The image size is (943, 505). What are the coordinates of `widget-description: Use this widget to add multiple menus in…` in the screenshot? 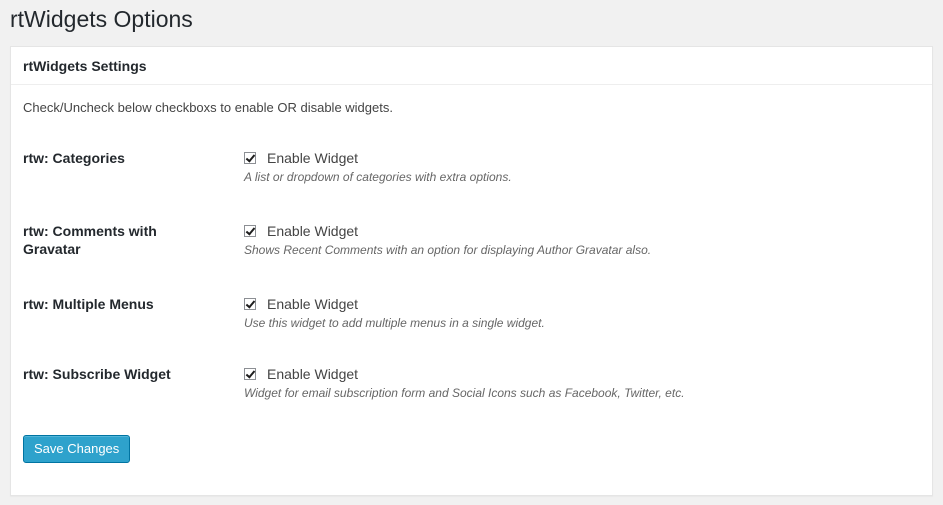 It's located at (394, 323).